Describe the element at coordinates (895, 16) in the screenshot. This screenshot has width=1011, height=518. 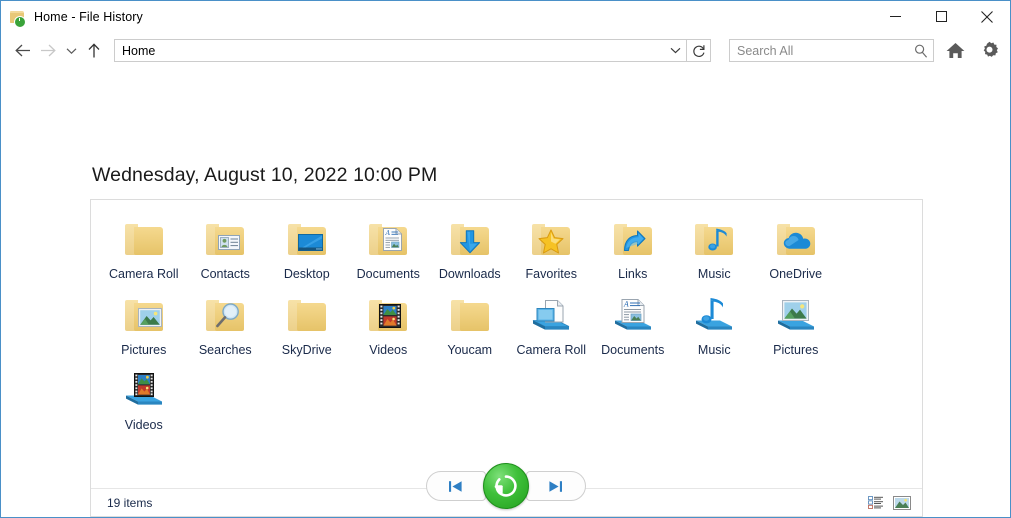
I see `minimize-button` at that location.